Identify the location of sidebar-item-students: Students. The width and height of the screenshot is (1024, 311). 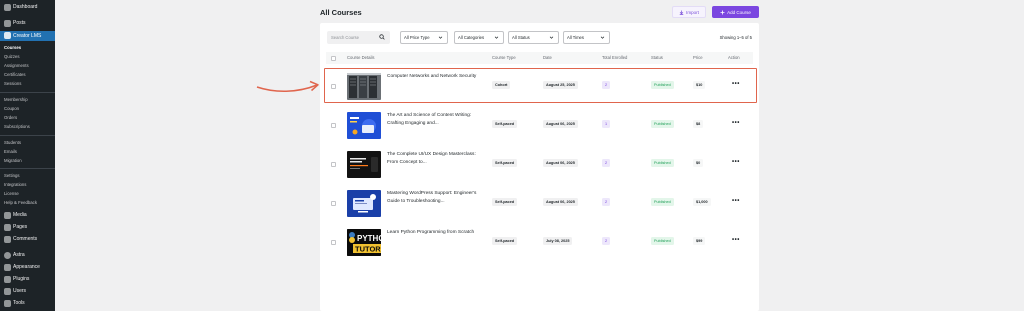
(27, 142).